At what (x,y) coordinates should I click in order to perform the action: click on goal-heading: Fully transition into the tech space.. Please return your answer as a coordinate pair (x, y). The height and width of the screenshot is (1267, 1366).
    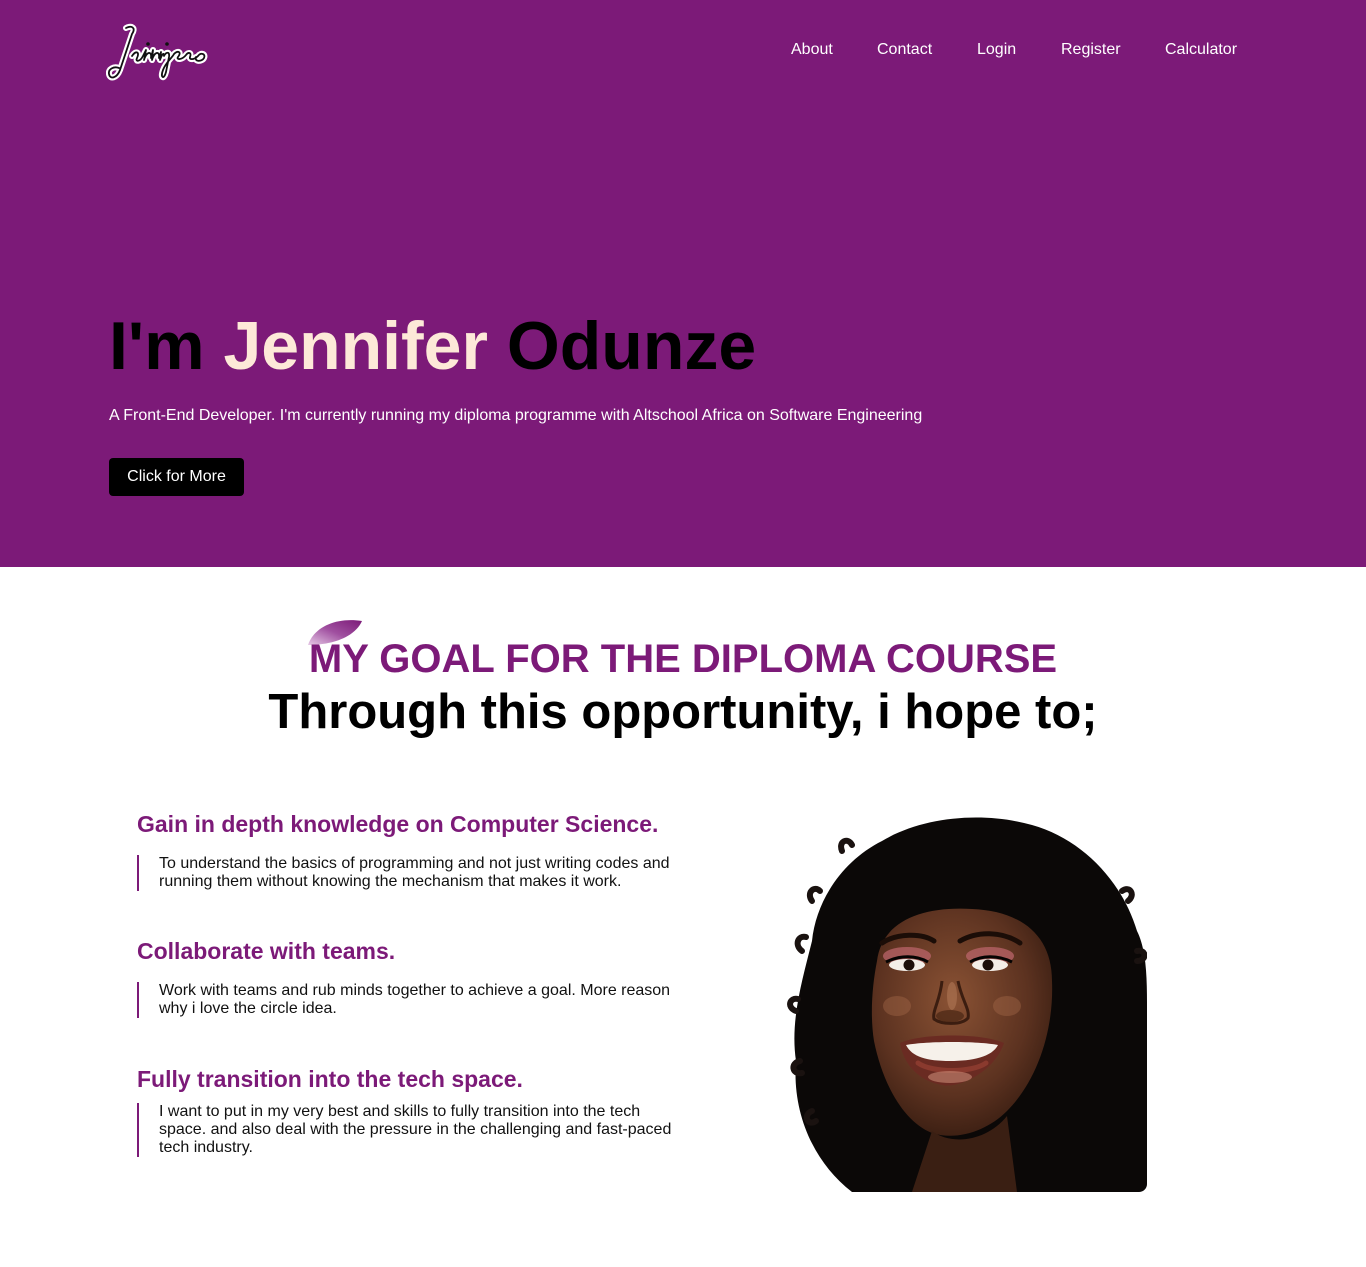
    Looking at the image, I should click on (330, 1079).